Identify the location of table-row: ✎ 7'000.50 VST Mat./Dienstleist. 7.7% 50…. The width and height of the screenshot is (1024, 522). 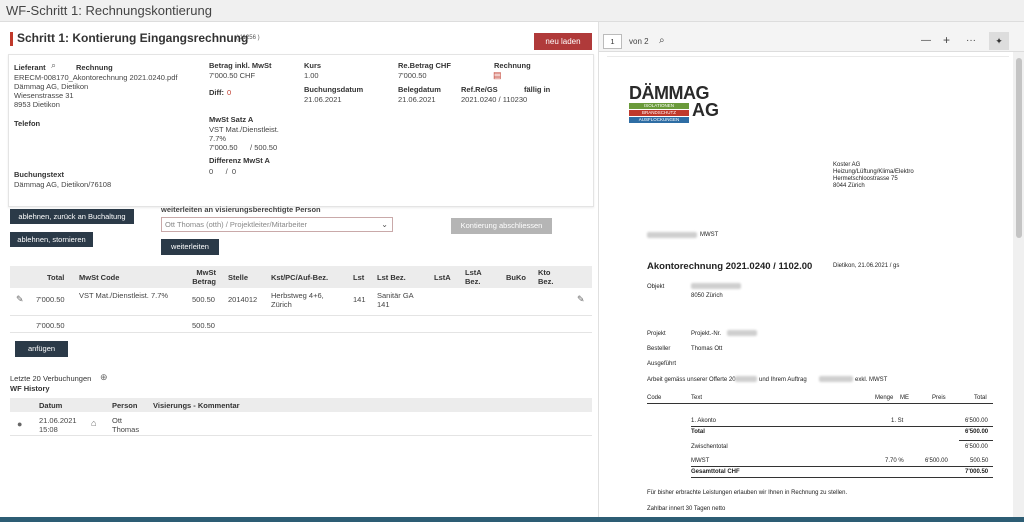
(301, 302).